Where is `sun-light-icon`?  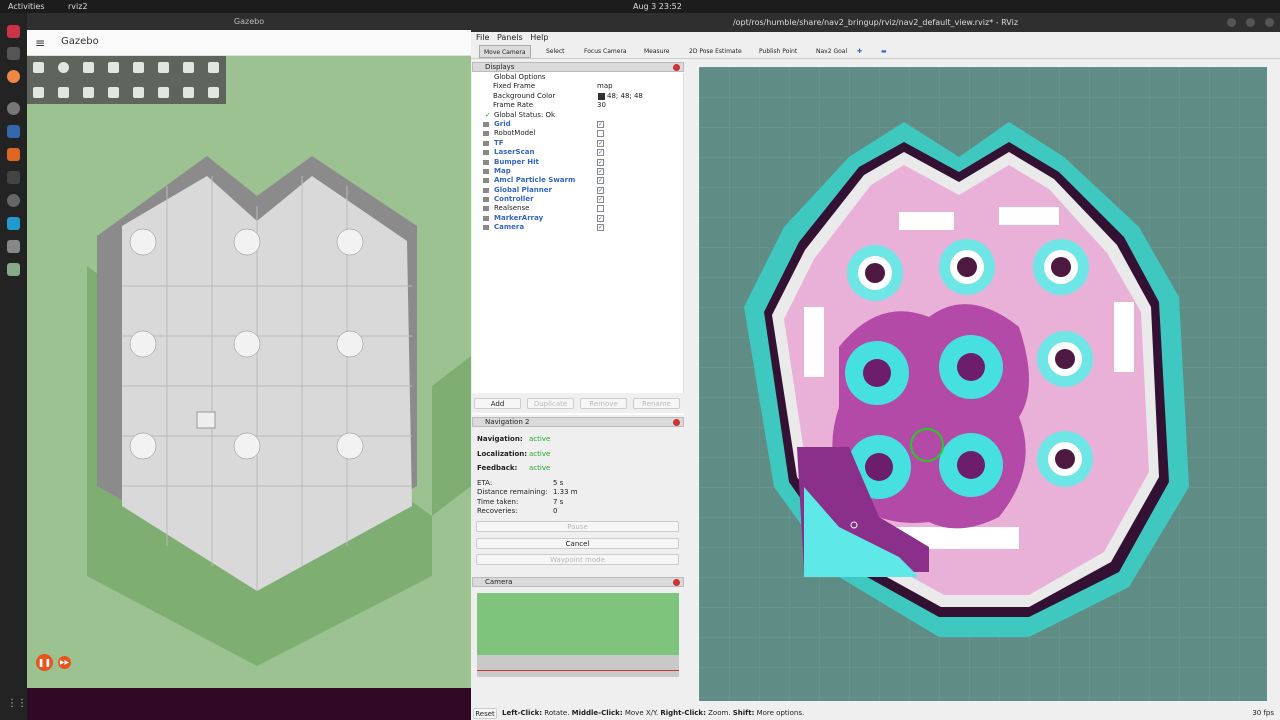
sun-light-icon is located at coordinates (163, 67).